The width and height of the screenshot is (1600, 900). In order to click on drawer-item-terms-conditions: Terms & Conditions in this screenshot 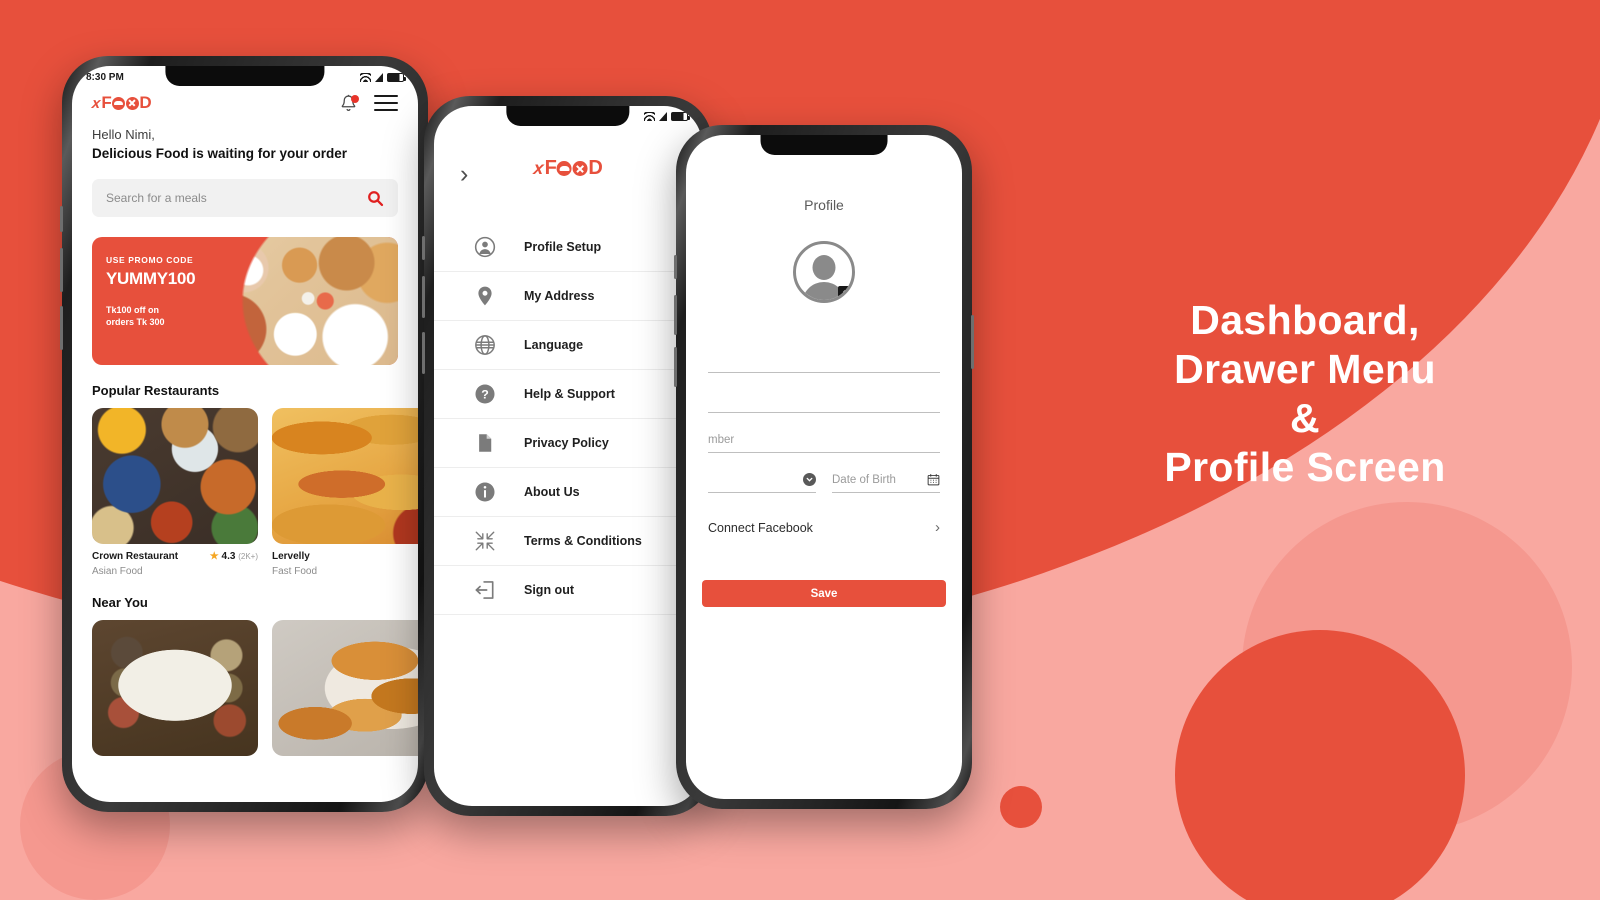, I will do `click(568, 541)`.